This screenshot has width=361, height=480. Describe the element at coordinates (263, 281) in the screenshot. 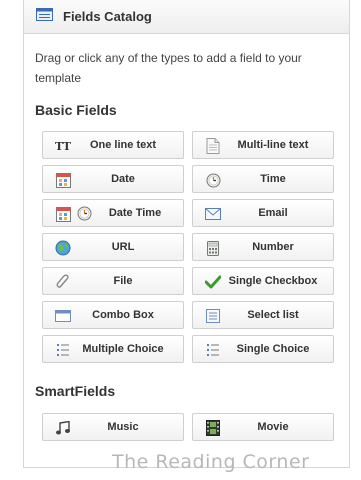

I see `field-single-checkbox: Single Checkbox` at that location.